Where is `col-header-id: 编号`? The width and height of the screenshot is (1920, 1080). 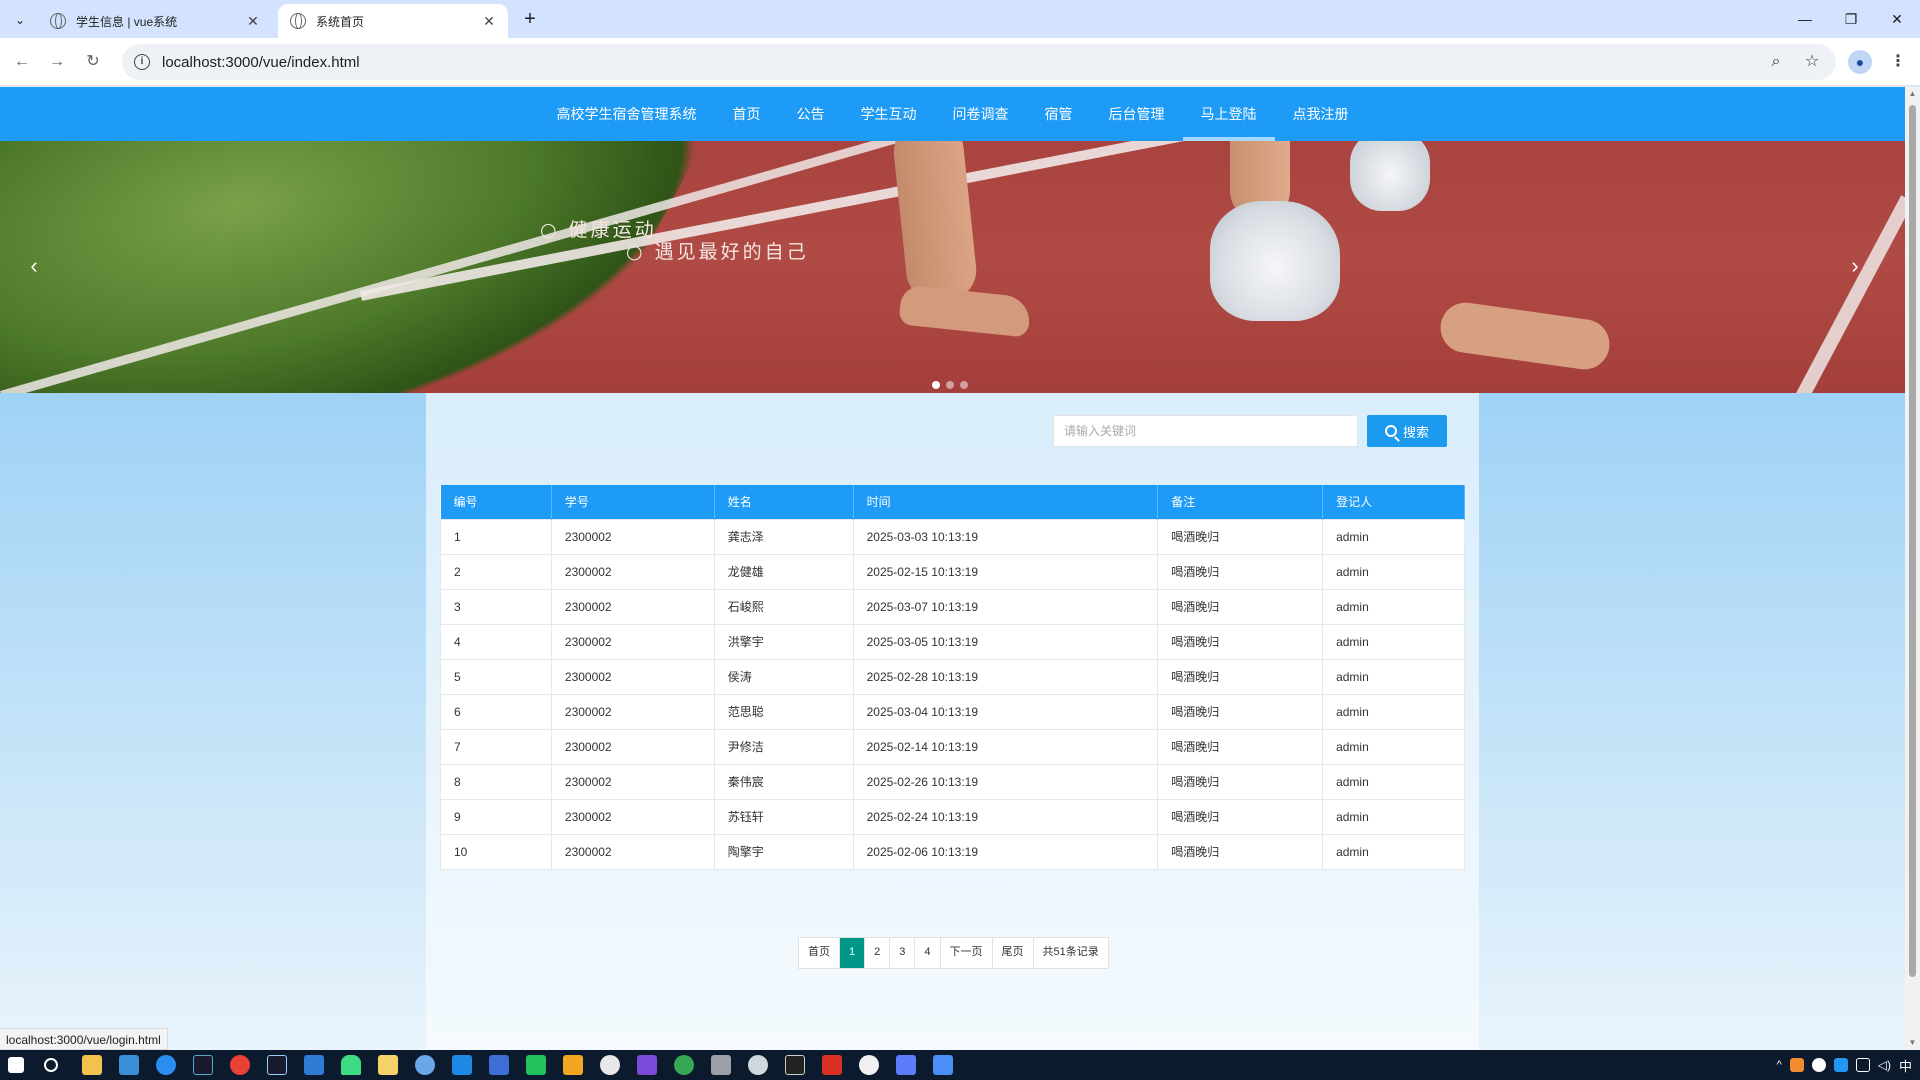 col-header-id: 编号 is located at coordinates (496, 502).